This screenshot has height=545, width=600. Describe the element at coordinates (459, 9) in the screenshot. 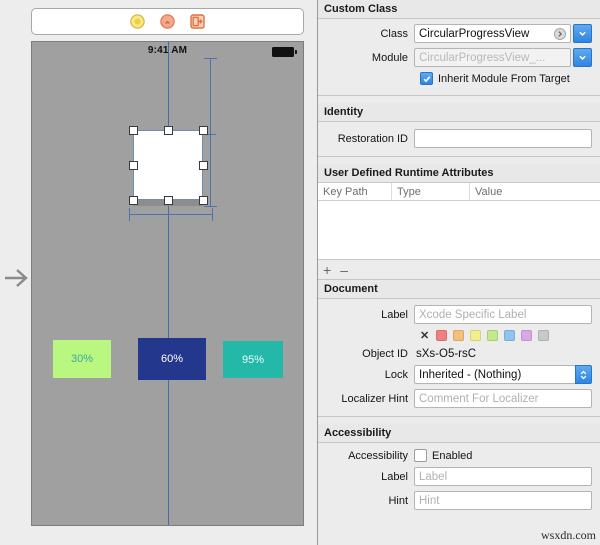

I see `section-header-custom-class: Custom Class` at that location.